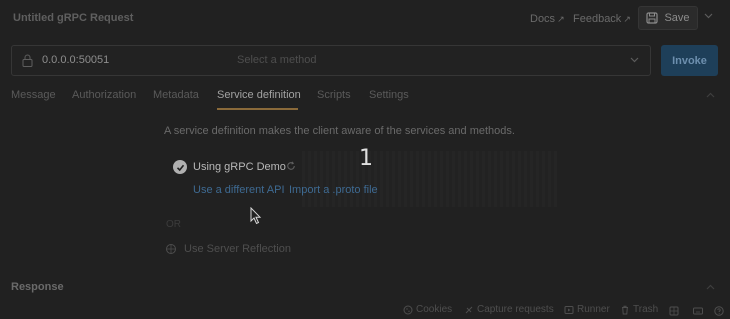 Image resolution: width=730 pixels, height=319 pixels. What do you see at coordinates (237, 249) in the screenshot?
I see `use-server-reflection-option: Use Server Reflection` at bounding box center [237, 249].